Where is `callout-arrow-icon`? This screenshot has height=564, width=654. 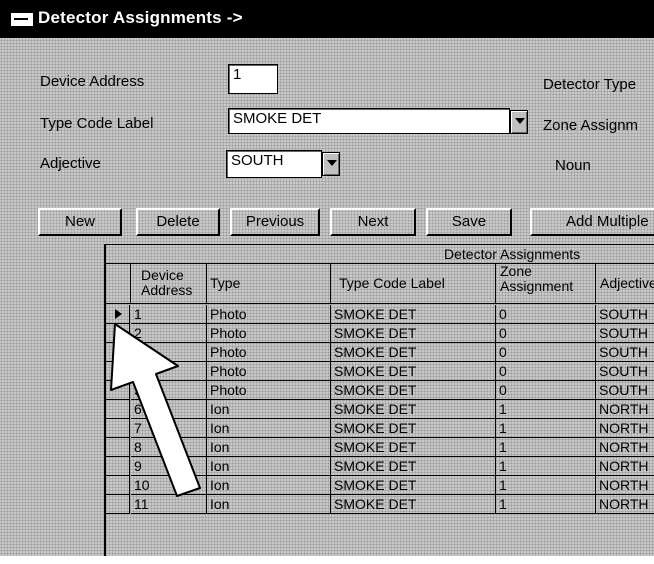
callout-arrow-icon is located at coordinates (155, 410).